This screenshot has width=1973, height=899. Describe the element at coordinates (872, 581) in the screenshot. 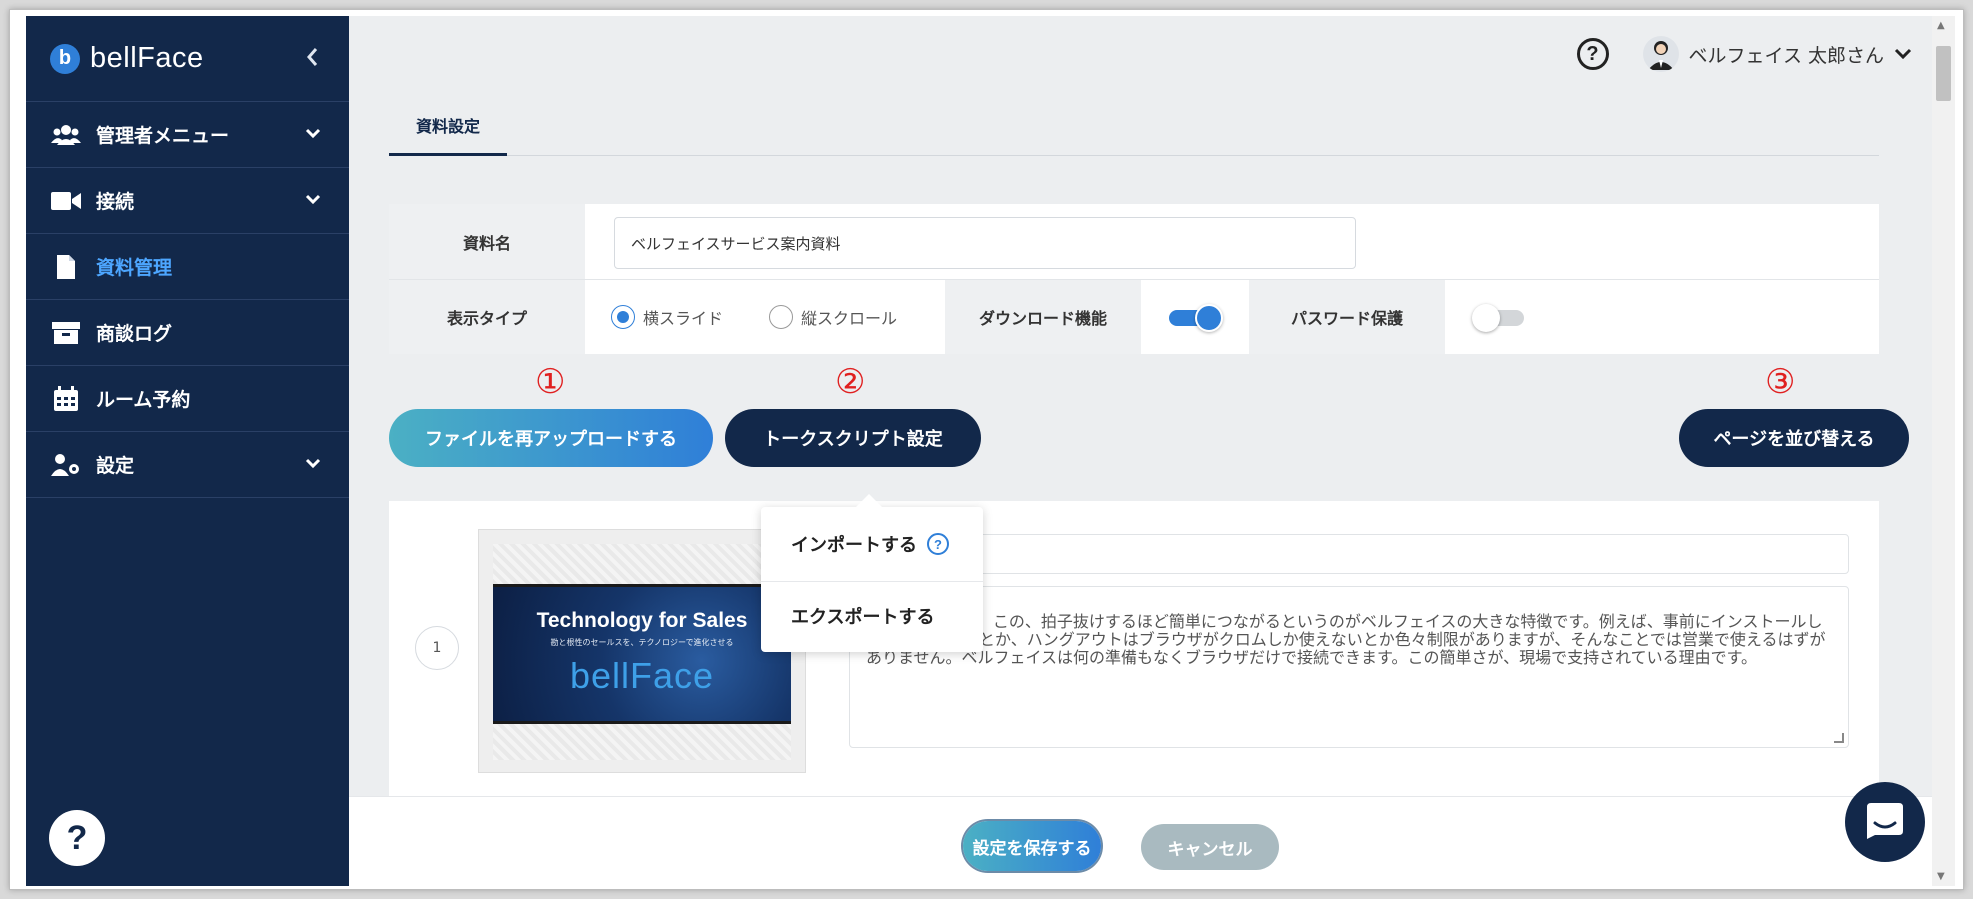

I see `dropdown-divider` at that location.